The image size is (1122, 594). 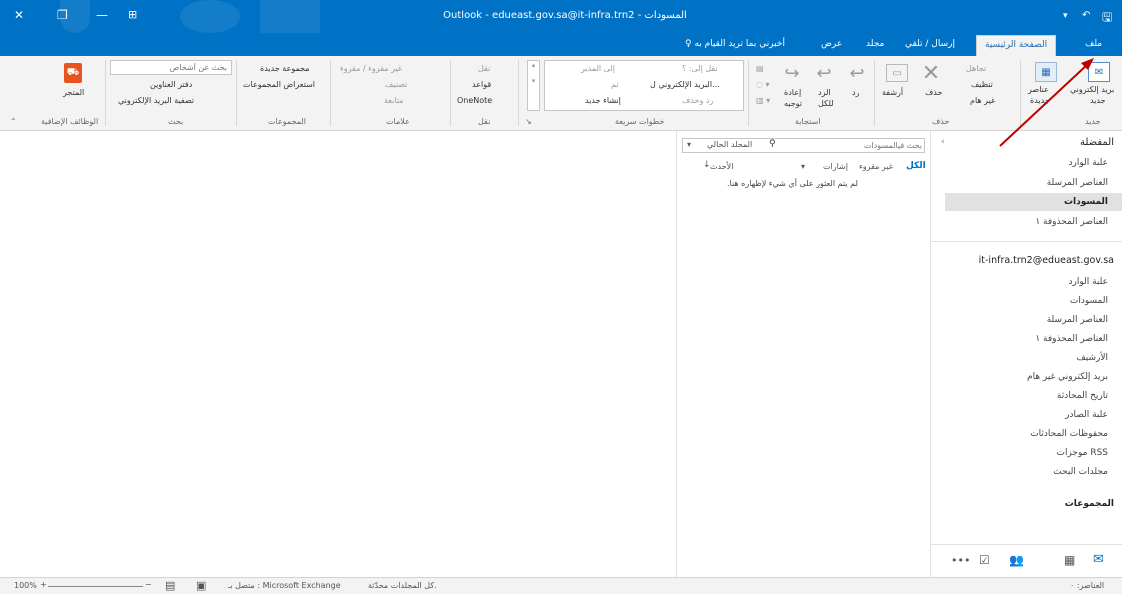 What do you see at coordinates (792, 92) in the screenshot?
I see `forward-button: إعادة` at bounding box center [792, 92].